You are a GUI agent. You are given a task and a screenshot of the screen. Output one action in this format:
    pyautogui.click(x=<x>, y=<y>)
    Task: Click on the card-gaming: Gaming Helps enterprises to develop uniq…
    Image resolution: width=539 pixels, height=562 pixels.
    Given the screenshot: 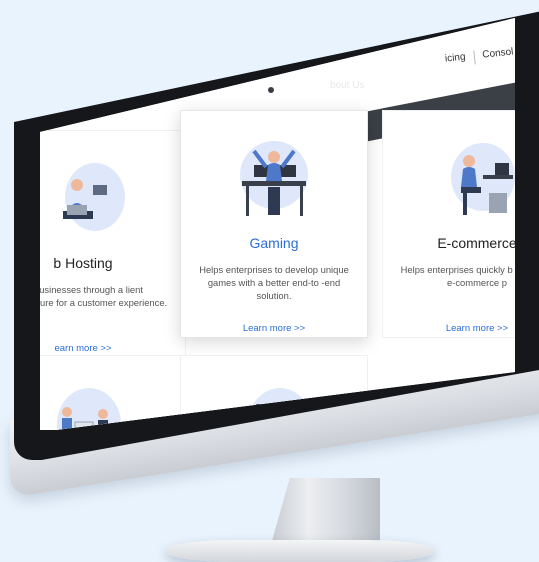 What is the action you would take?
    pyautogui.click(x=274, y=224)
    